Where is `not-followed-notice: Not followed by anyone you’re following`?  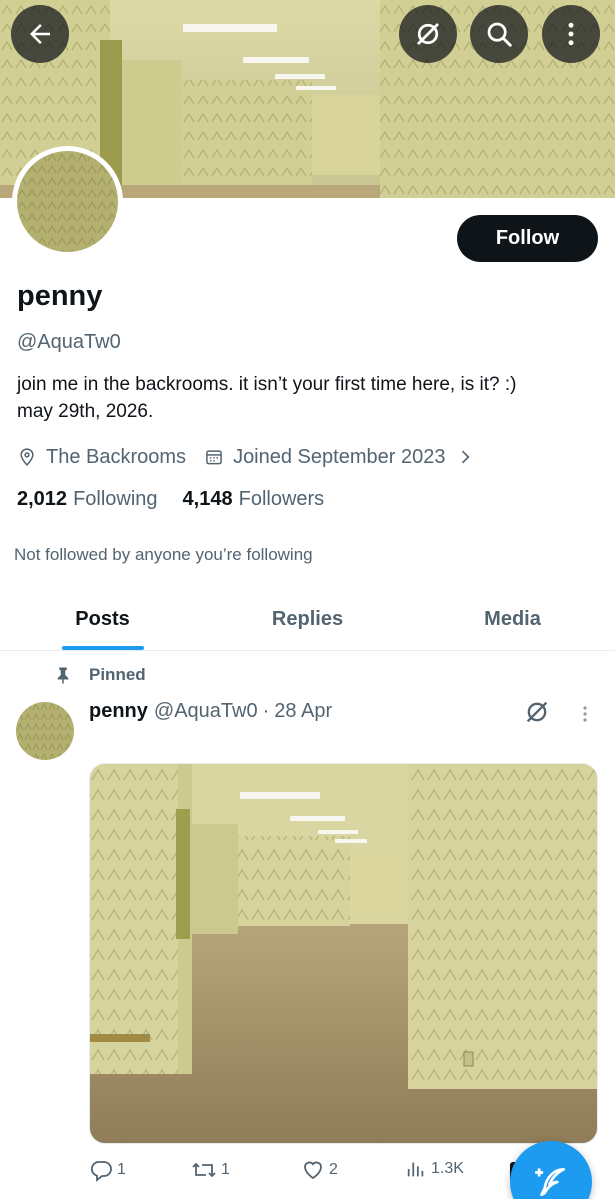 not-followed-notice: Not followed by anyone you’re following is located at coordinates (163, 554).